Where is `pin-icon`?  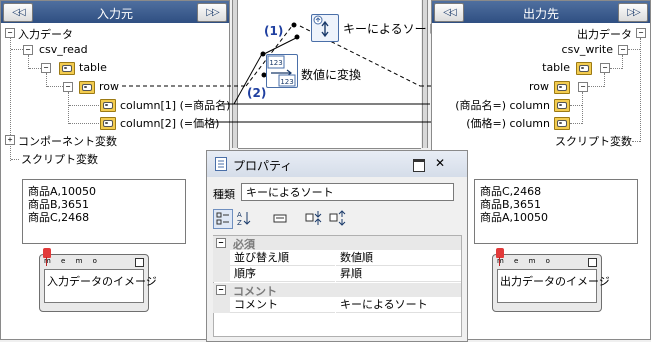
pin-icon is located at coordinates (500, 253).